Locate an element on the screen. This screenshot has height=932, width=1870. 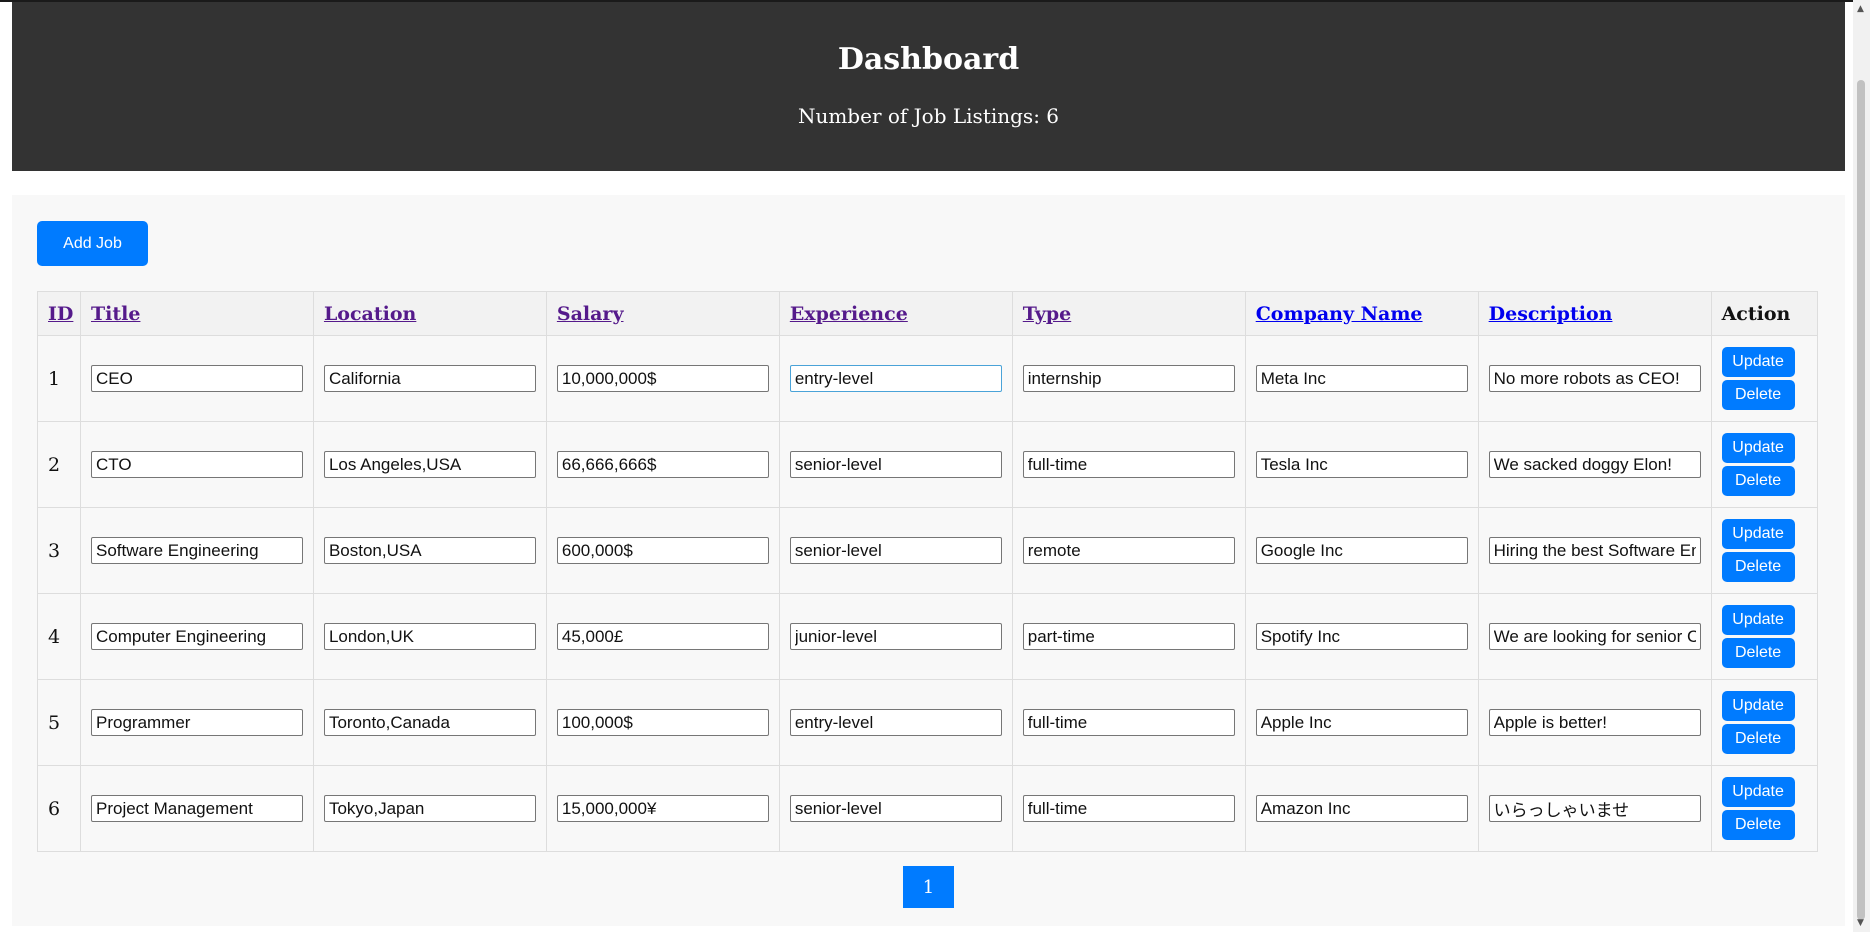
table-row: 3 Update Delete is located at coordinates (928, 550).